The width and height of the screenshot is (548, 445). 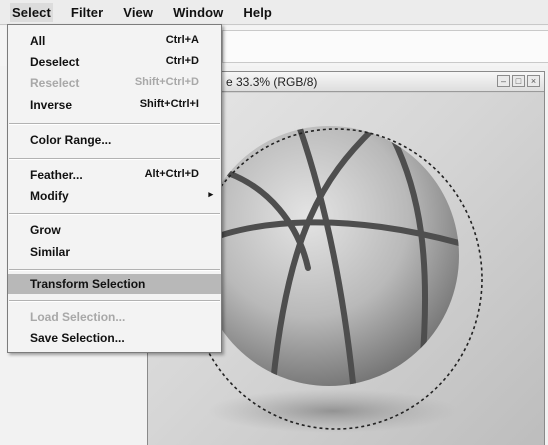 I want to click on menu-window: Window, so click(x=198, y=12).